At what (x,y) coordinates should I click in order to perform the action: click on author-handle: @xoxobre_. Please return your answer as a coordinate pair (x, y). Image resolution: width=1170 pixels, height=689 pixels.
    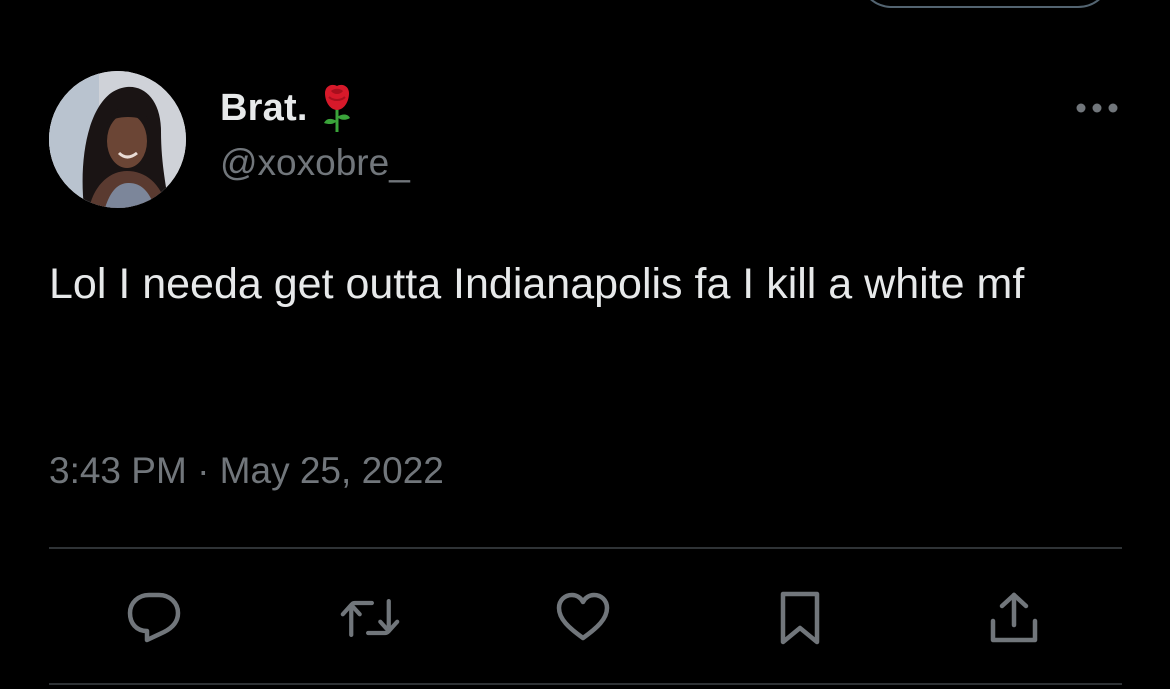
    Looking at the image, I should click on (315, 163).